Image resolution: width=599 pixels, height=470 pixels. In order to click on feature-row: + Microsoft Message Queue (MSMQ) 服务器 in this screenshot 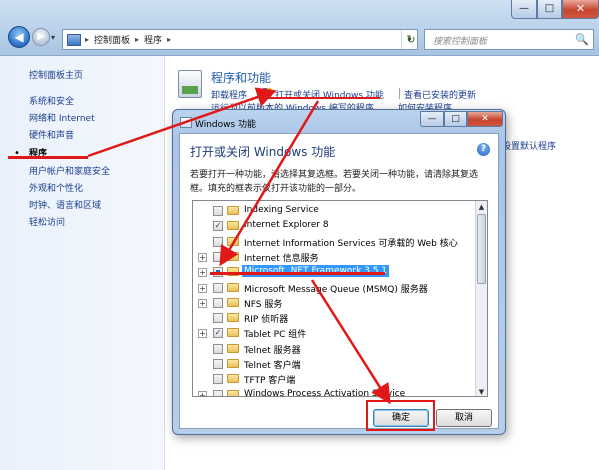, I will do `click(335, 288)`.